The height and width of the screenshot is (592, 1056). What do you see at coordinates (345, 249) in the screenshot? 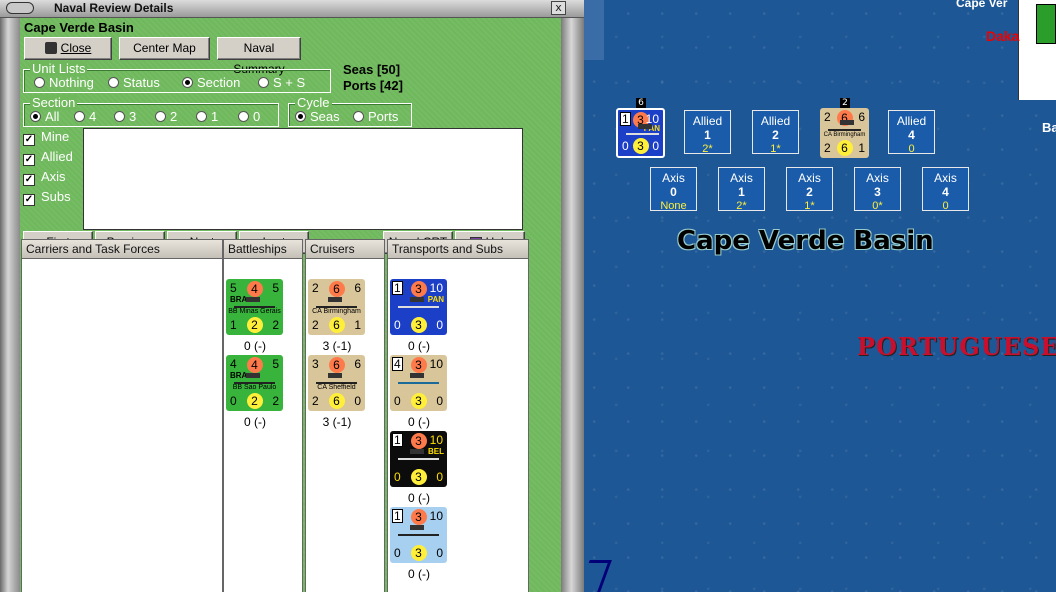
I see `column-header-cruisers: Cruisers` at bounding box center [345, 249].